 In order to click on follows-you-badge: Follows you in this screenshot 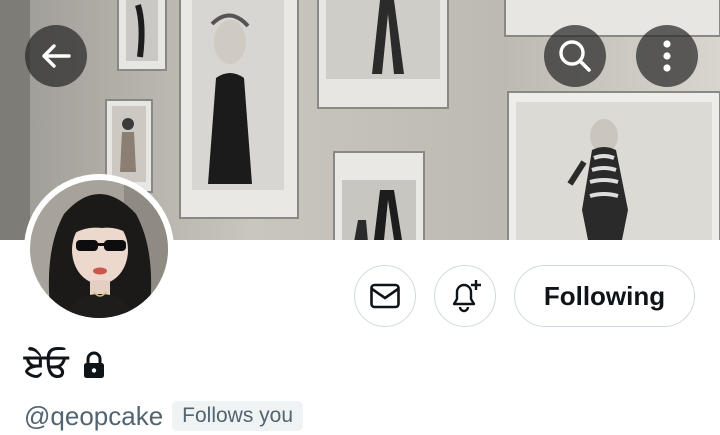, I will do `click(238, 416)`.